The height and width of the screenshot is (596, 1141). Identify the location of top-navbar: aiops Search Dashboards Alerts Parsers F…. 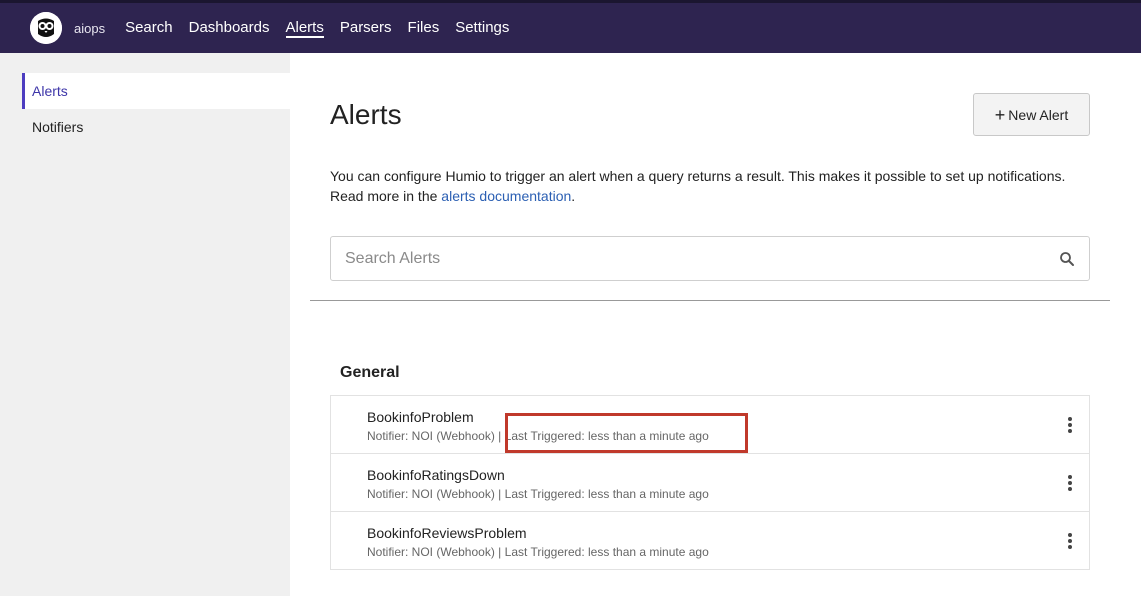
(570, 26).